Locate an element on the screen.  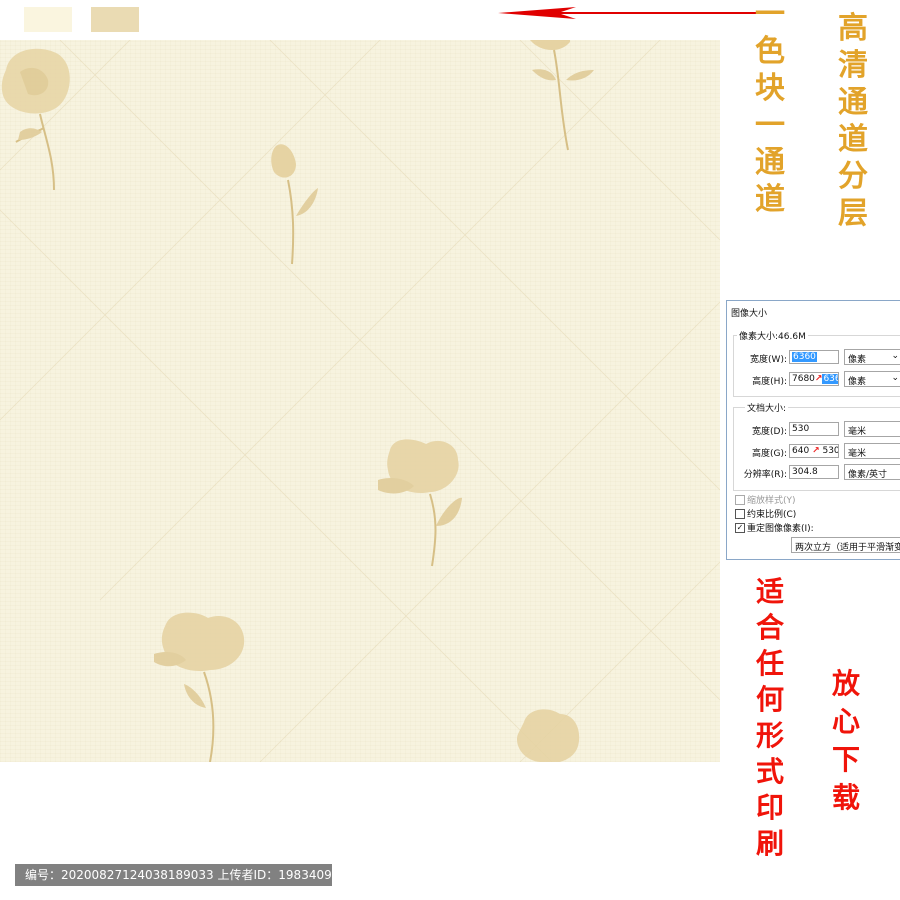
annotation-char: 载 is located at coordinates (846, 797).